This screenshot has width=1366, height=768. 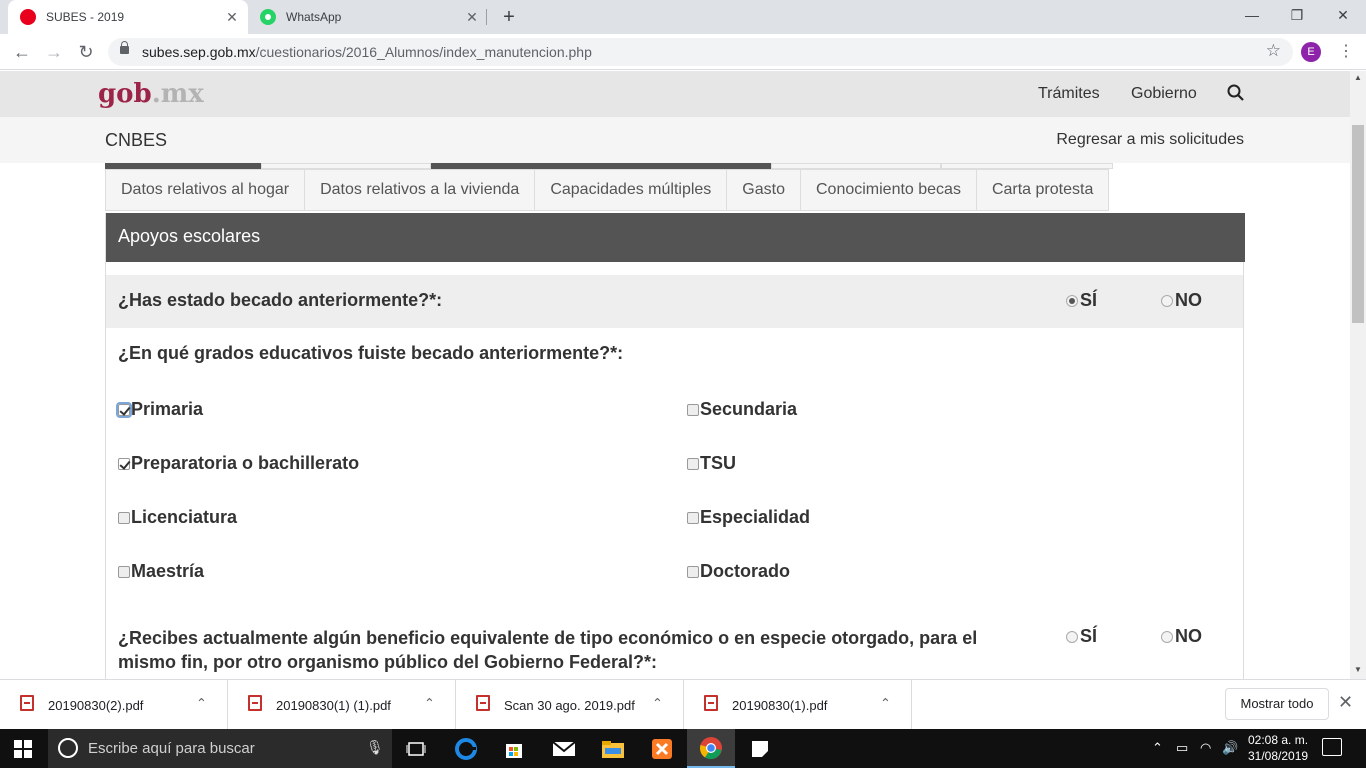 I want to click on windows-start-icon, so click(x=23, y=749).